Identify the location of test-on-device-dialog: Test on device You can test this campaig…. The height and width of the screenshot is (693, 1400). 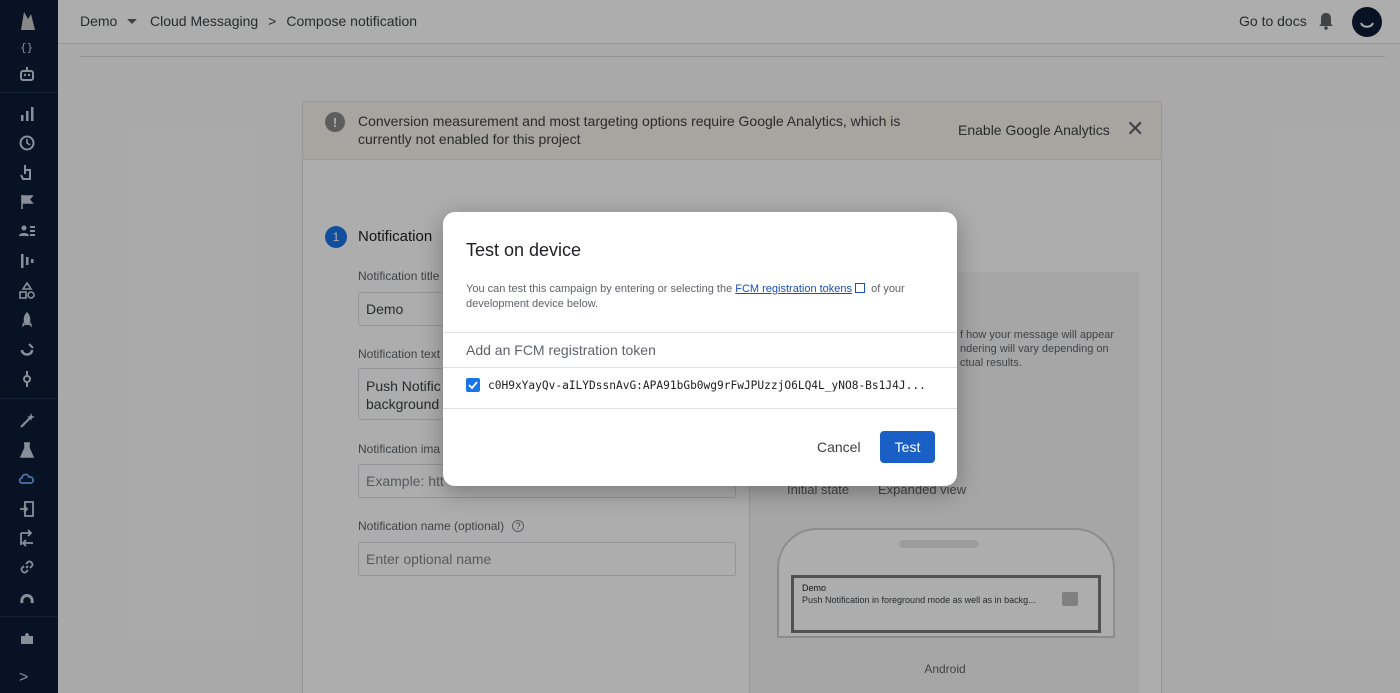
(700, 349).